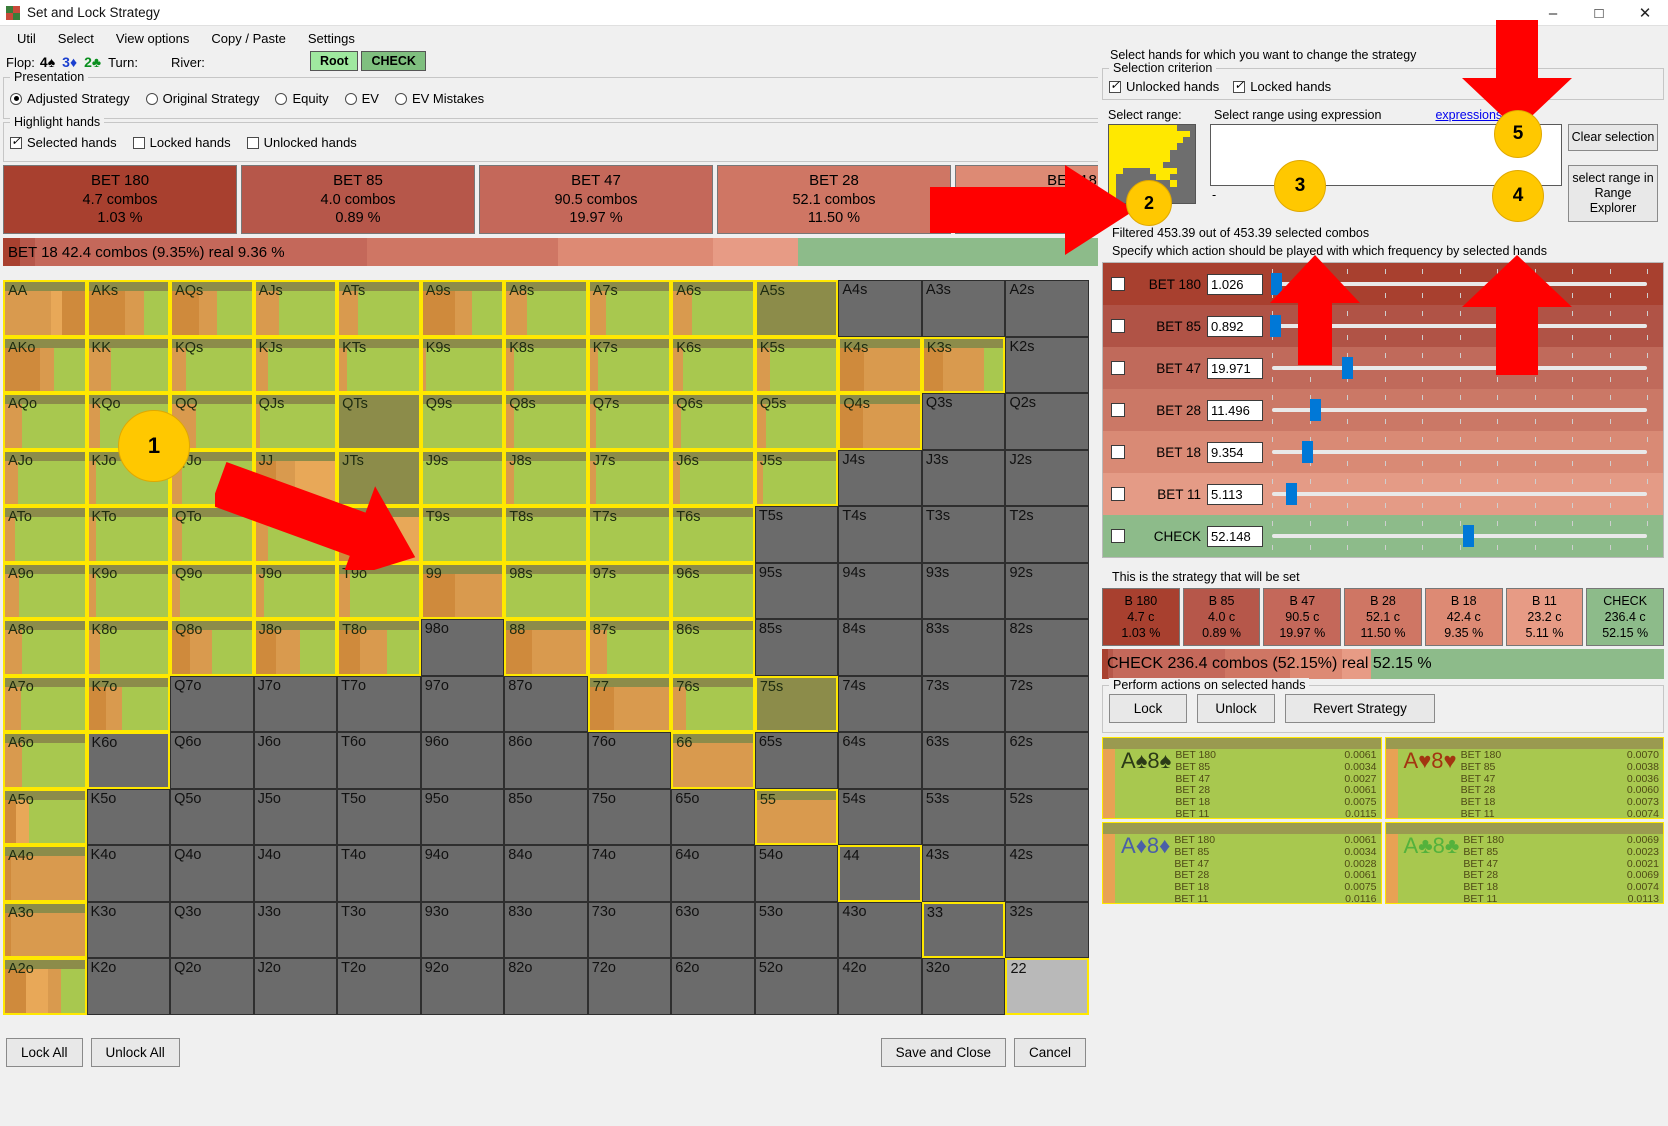 The image size is (1668, 1126). What do you see at coordinates (26, 38) in the screenshot?
I see `menu-item-util: Util` at bounding box center [26, 38].